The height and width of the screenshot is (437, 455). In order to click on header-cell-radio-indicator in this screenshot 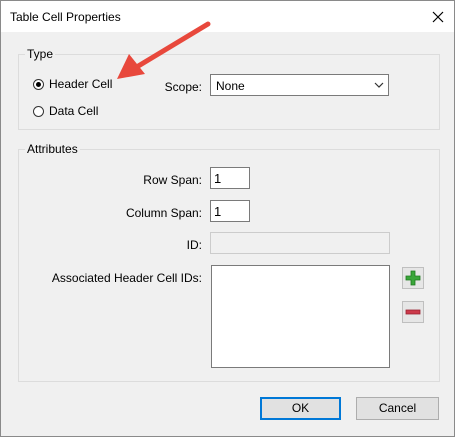, I will do `click(38, 84)`.